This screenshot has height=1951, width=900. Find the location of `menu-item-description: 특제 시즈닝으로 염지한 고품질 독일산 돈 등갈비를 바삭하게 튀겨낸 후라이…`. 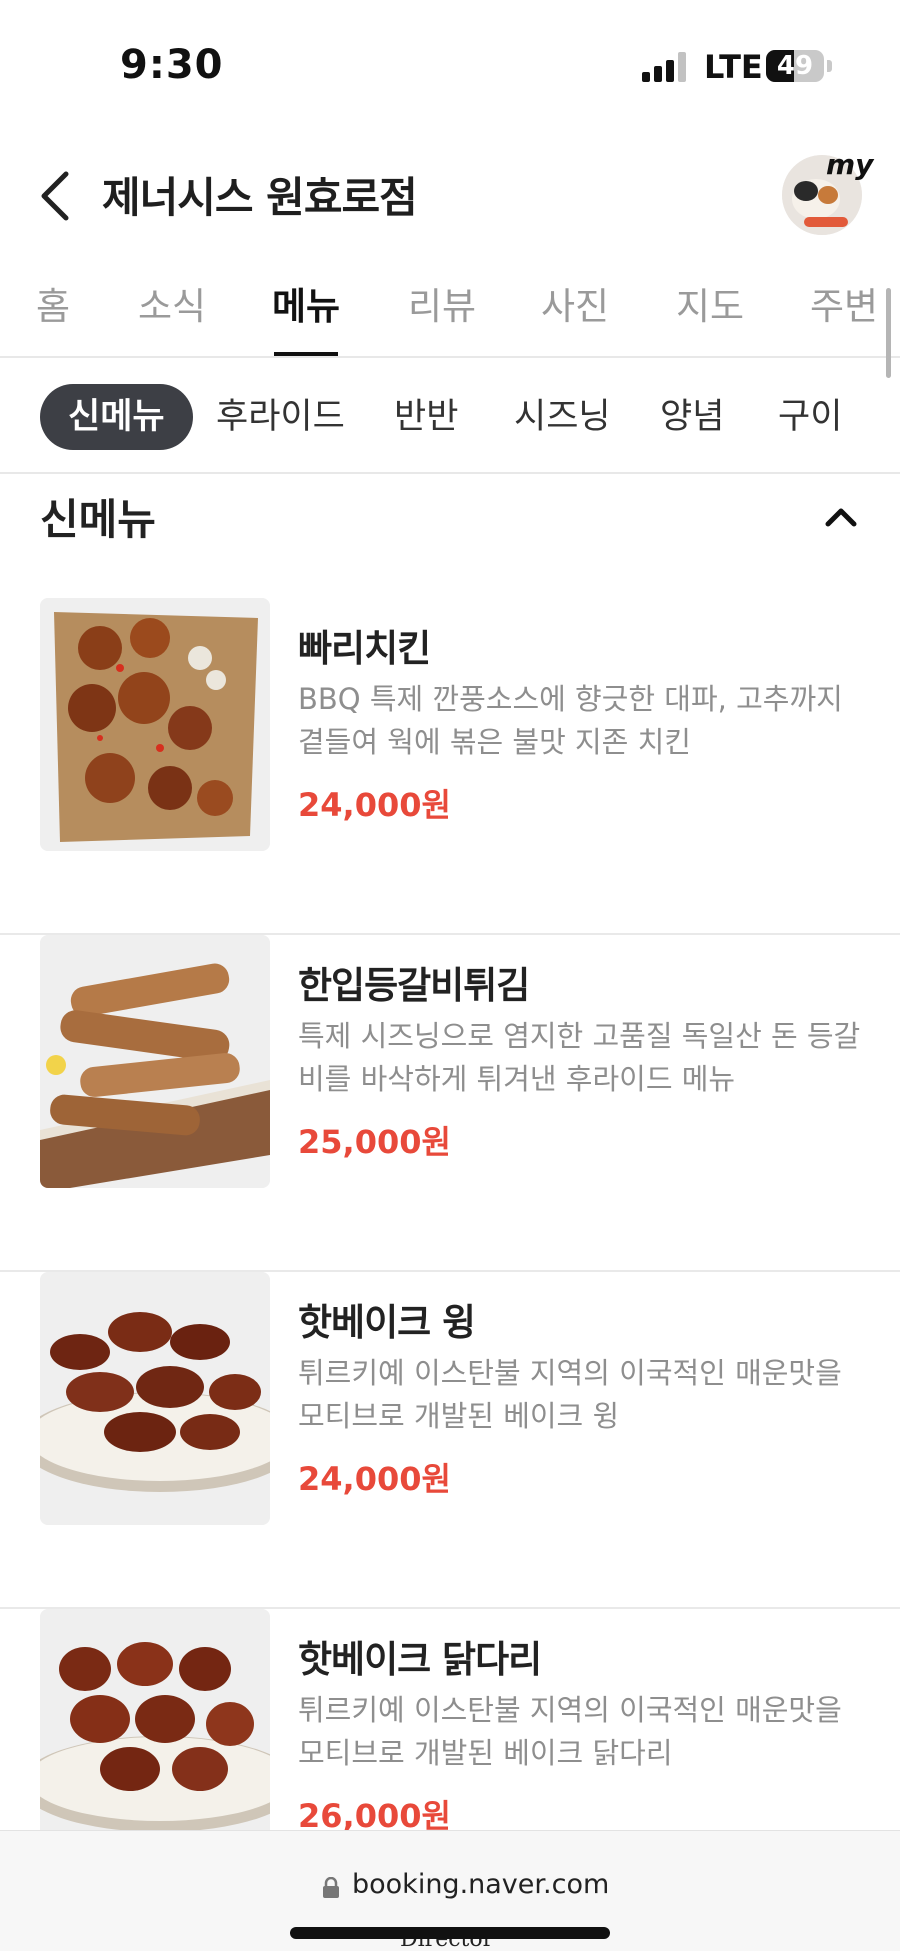

menu-item-description: 특제 시즈닝으로 염지한 고품질 독일산 돈 등갈비를 바삭하게 튀겨낸 후라이… is located at coordinates (579, 1057).